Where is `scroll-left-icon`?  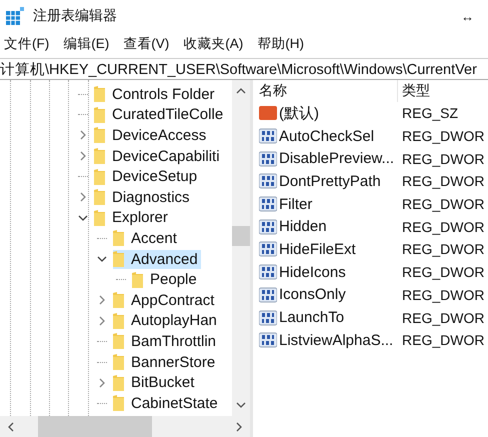 scroll-left-icon is located at coordinates (11, 427).